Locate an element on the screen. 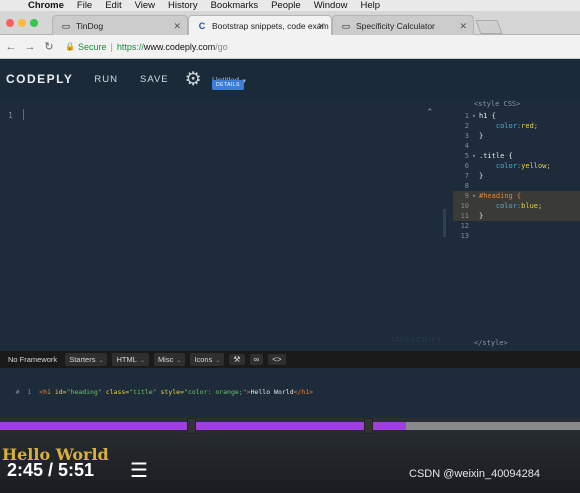  css-property: color: is located at coordinates (508, 126).